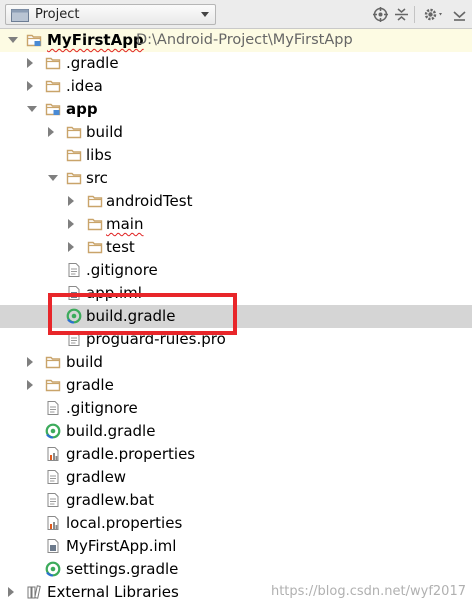 The image size is (472, 607). Describe the element at coordinates (236, 178) in the screenshot. I see `tree-row: src` at that location.